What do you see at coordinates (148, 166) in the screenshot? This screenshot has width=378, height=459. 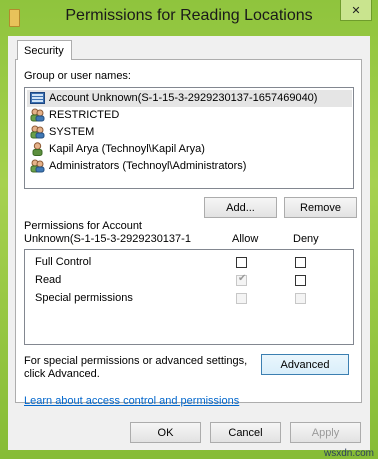 I see `list-item-label: Administrators (Technoyl\Administrators)` at bounding box center [148, 166].